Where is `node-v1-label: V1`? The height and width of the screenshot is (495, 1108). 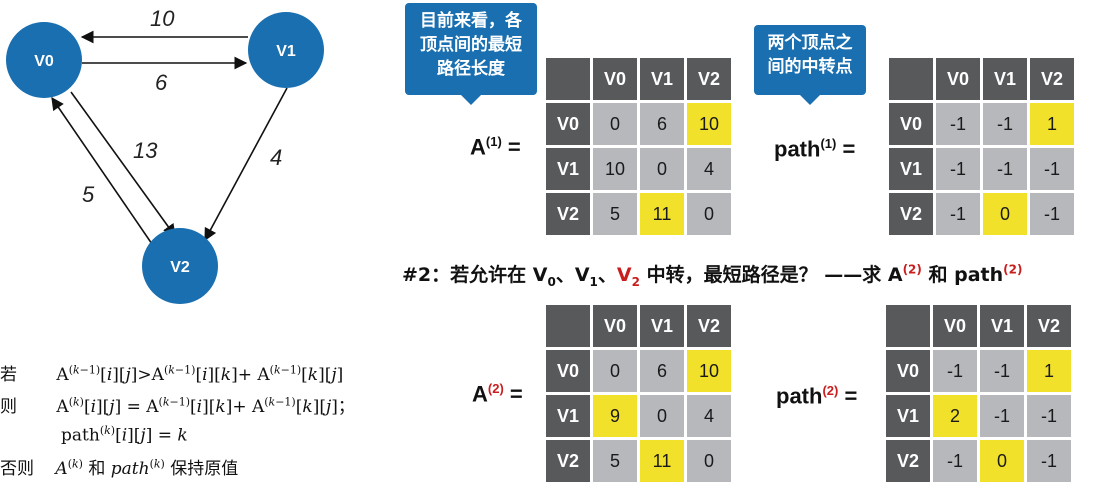 node-v1-label: V1 is located at coordinates (286, 51).